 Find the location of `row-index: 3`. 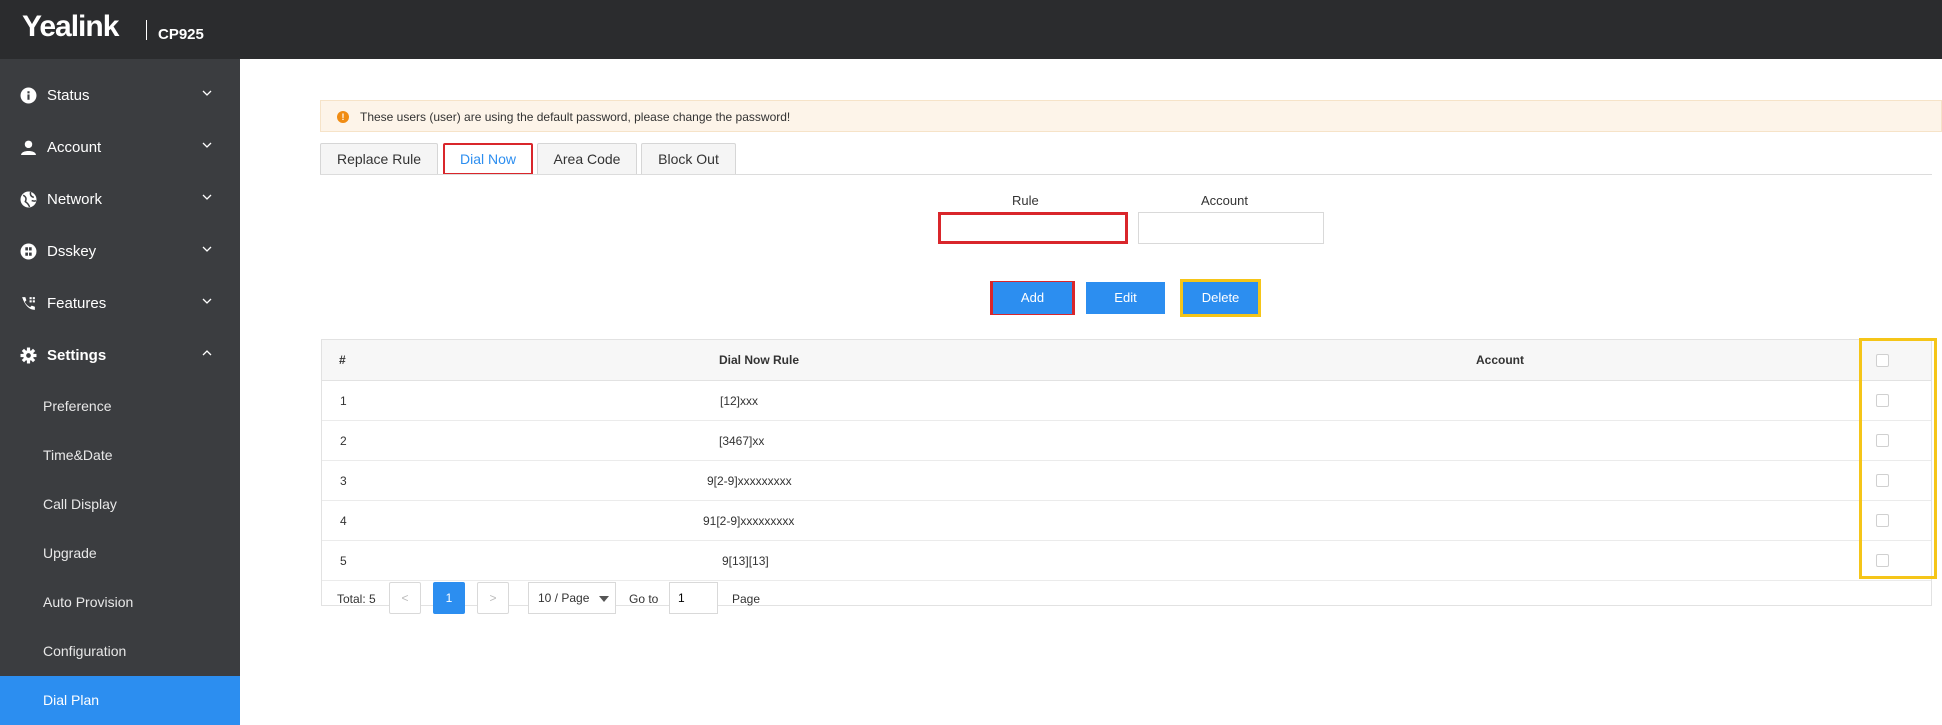

row-index: 3 is located at coordinates (343, 481).